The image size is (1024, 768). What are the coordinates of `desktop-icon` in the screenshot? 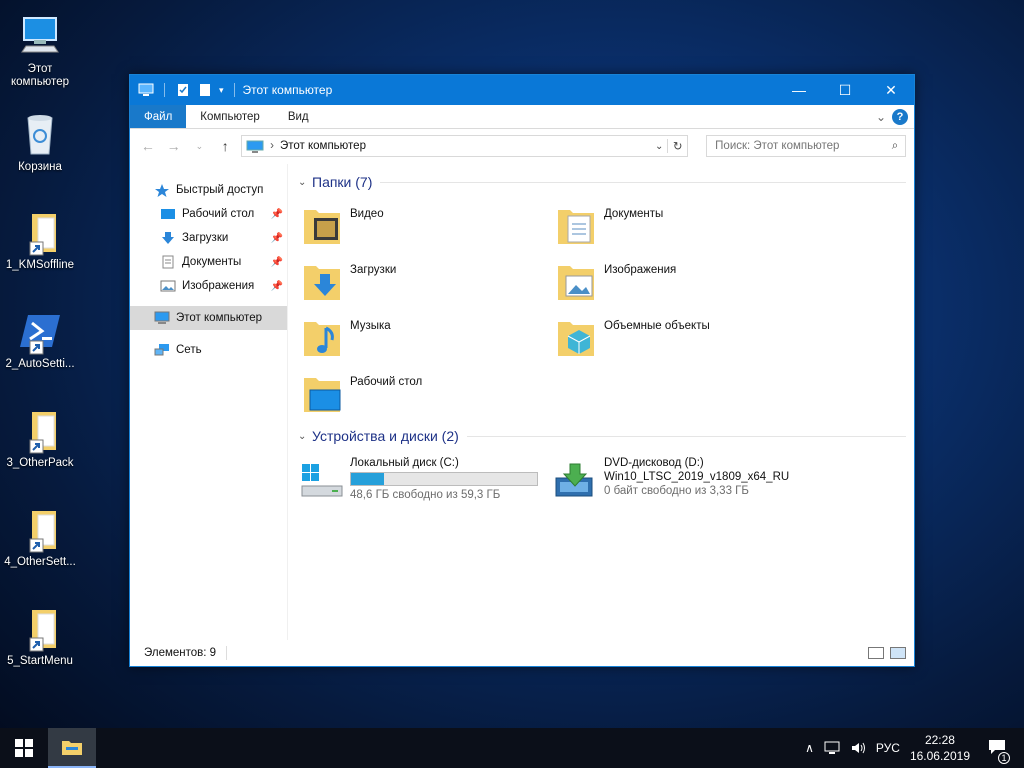 It's located at (168, 214).